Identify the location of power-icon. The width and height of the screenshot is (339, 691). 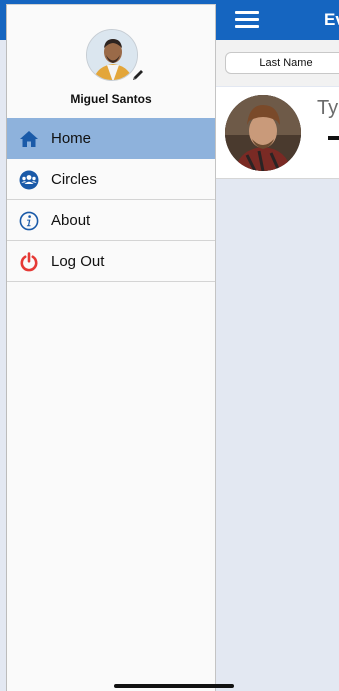
(29, 262).